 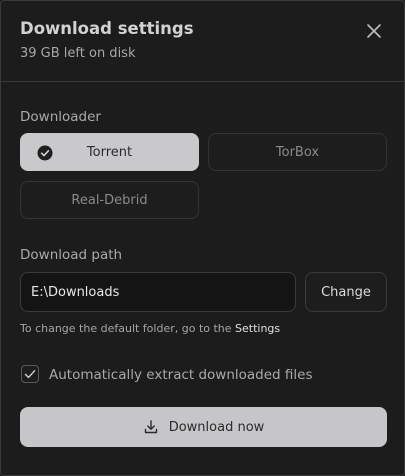 I want to click on downloader-option-torrent: Torrent, so click(x=109, y=152).